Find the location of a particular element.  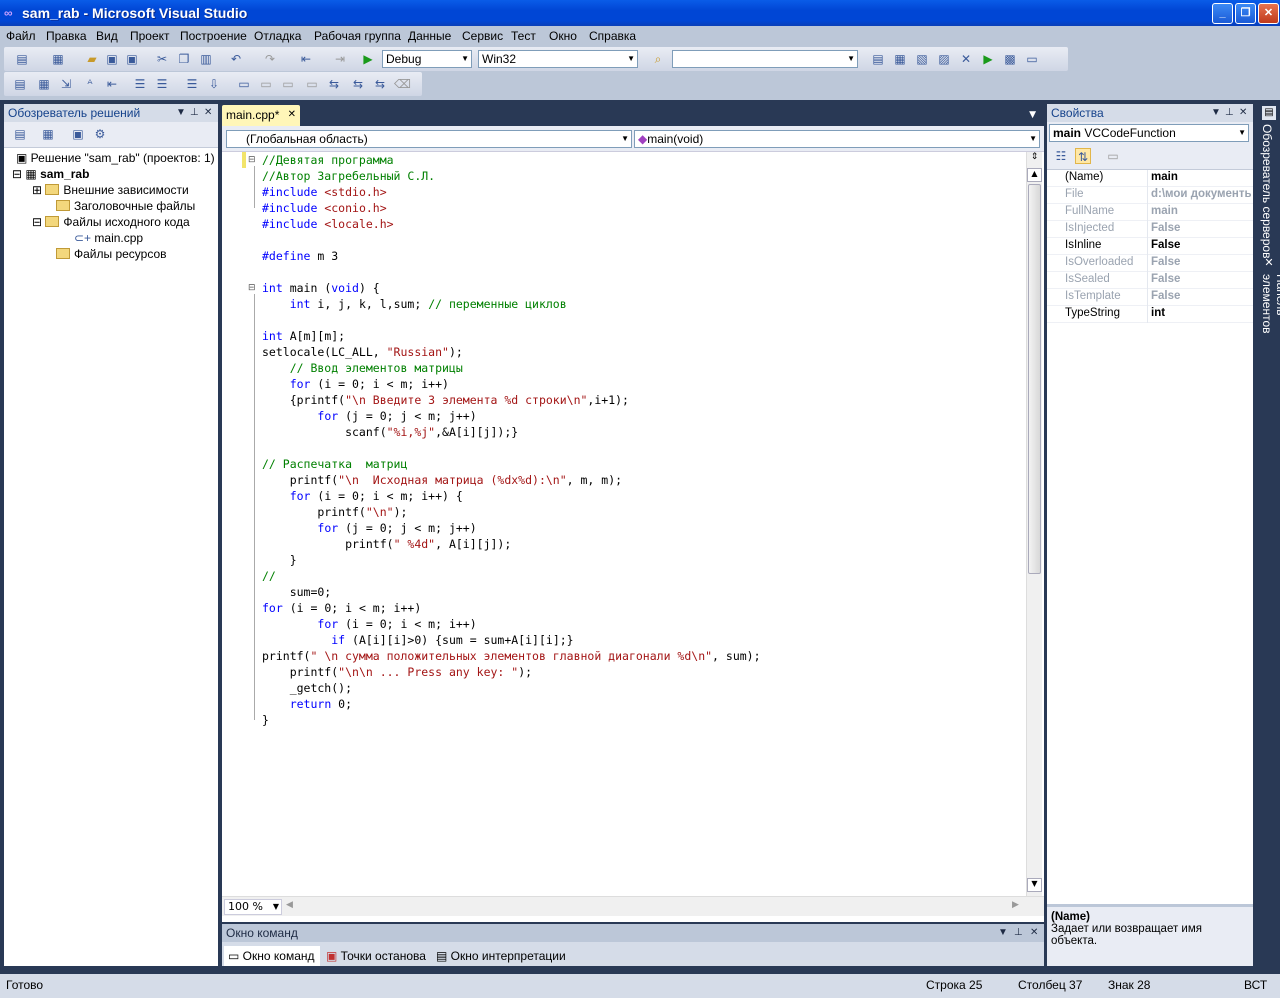

next-bookmark-folder-icon: ⇆ is located at coordinates (334, 84).